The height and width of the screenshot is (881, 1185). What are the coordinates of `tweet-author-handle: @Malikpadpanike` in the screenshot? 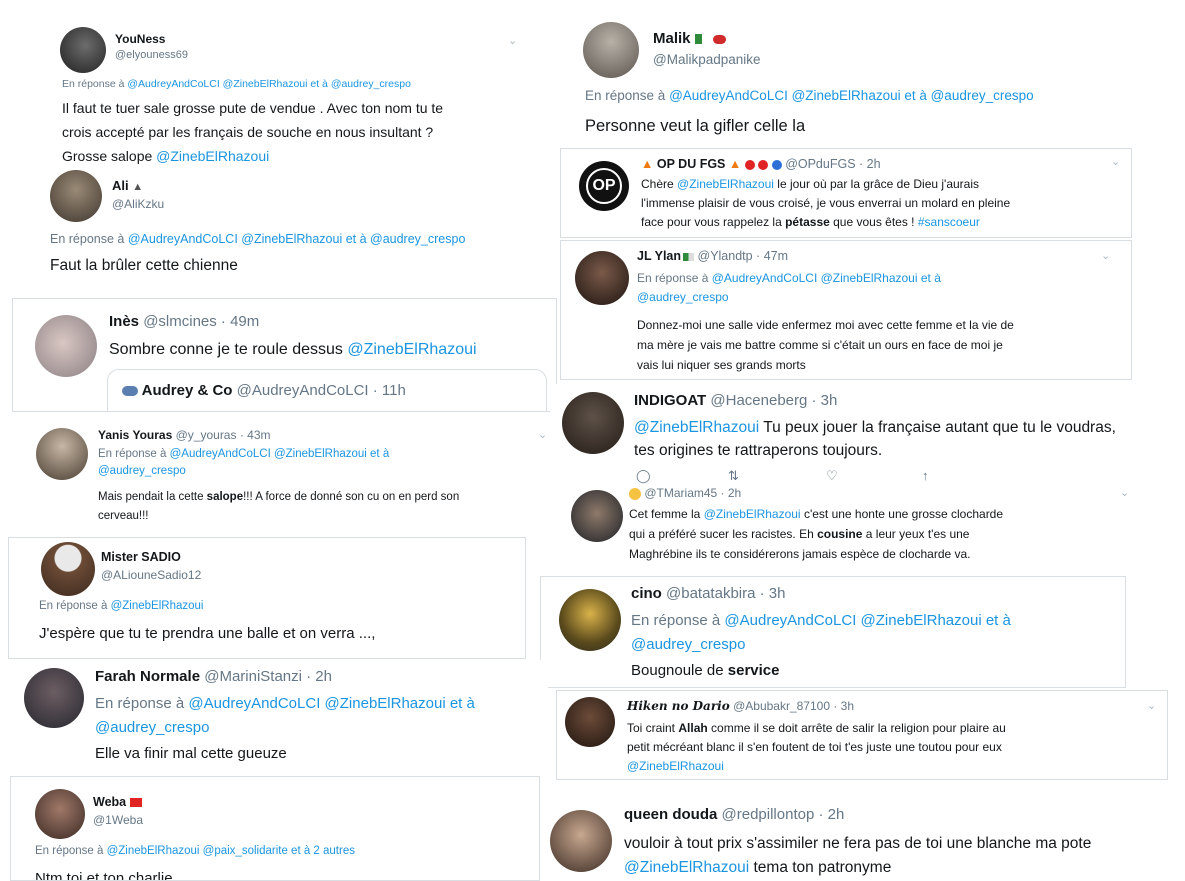 It's located at (707, 59).